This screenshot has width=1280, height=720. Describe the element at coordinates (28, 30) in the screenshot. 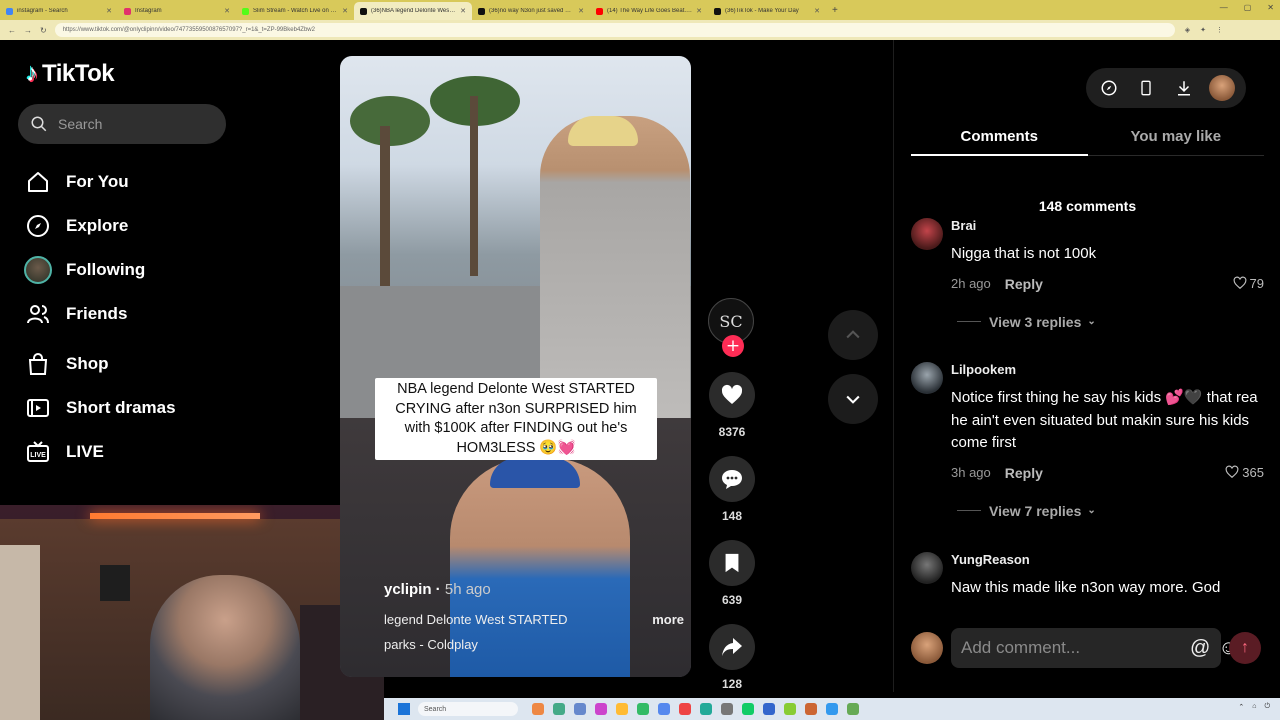

I see `forward-icon: →` at that location.